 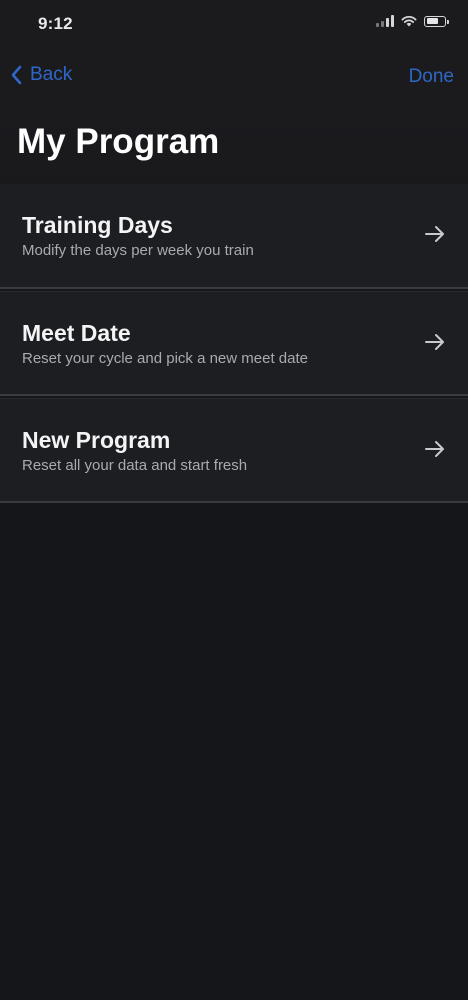 I want to click on back-button: Back, so click(x=41, y=75).